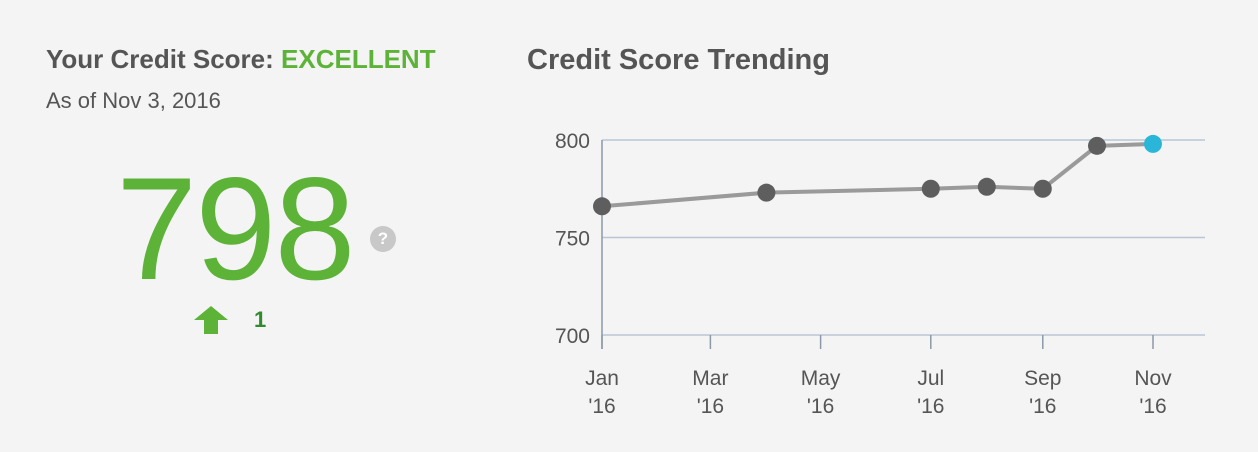  What do you see at coordinates (572, 239) in the screenshot?
I see `y-tick-label: 750` at bounding box center [572, 239].